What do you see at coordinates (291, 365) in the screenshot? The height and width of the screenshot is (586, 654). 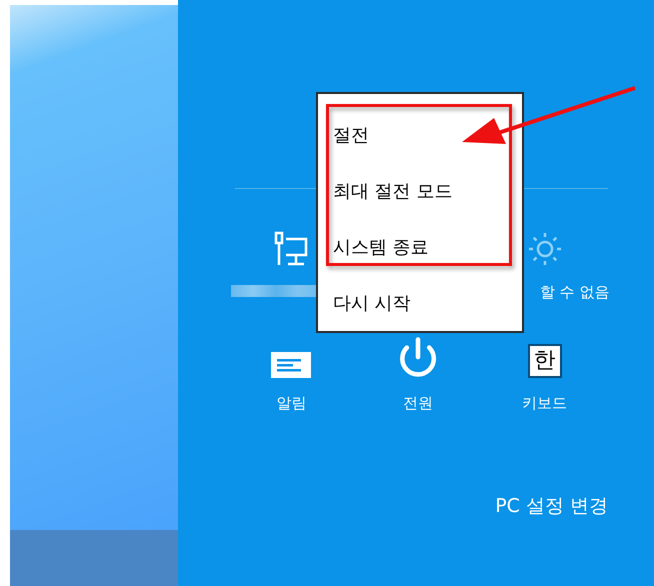 I see `message-icon` at bounding box center [291, 365].